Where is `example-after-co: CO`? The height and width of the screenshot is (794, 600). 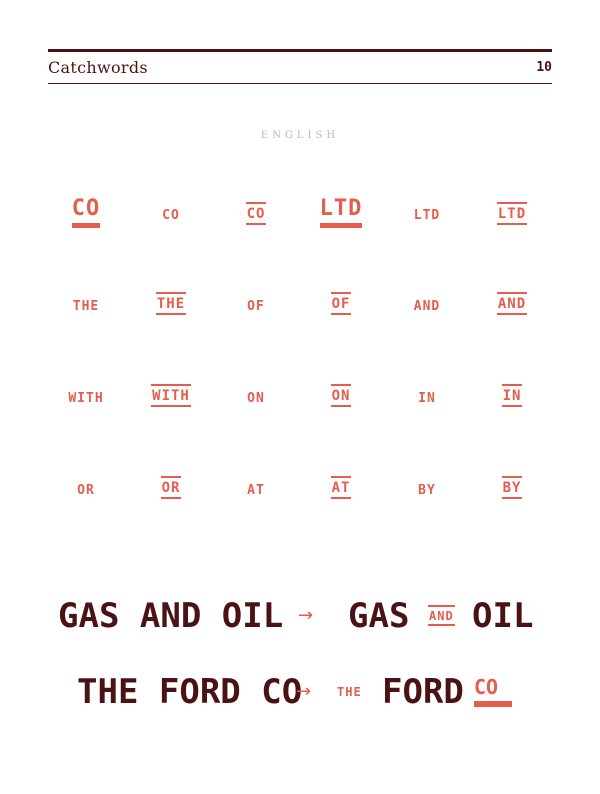 example-after-co: CO is located at coordinates (486, 687).